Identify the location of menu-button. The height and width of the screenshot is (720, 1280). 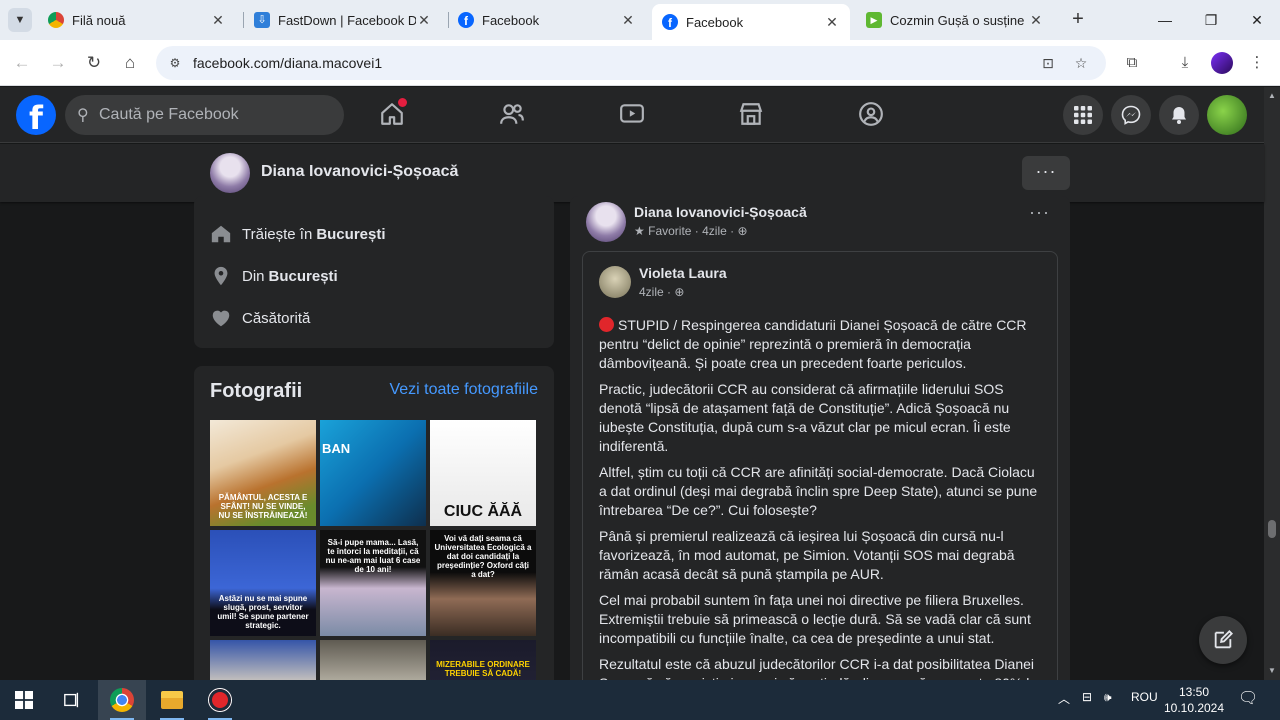
(1083, 115).